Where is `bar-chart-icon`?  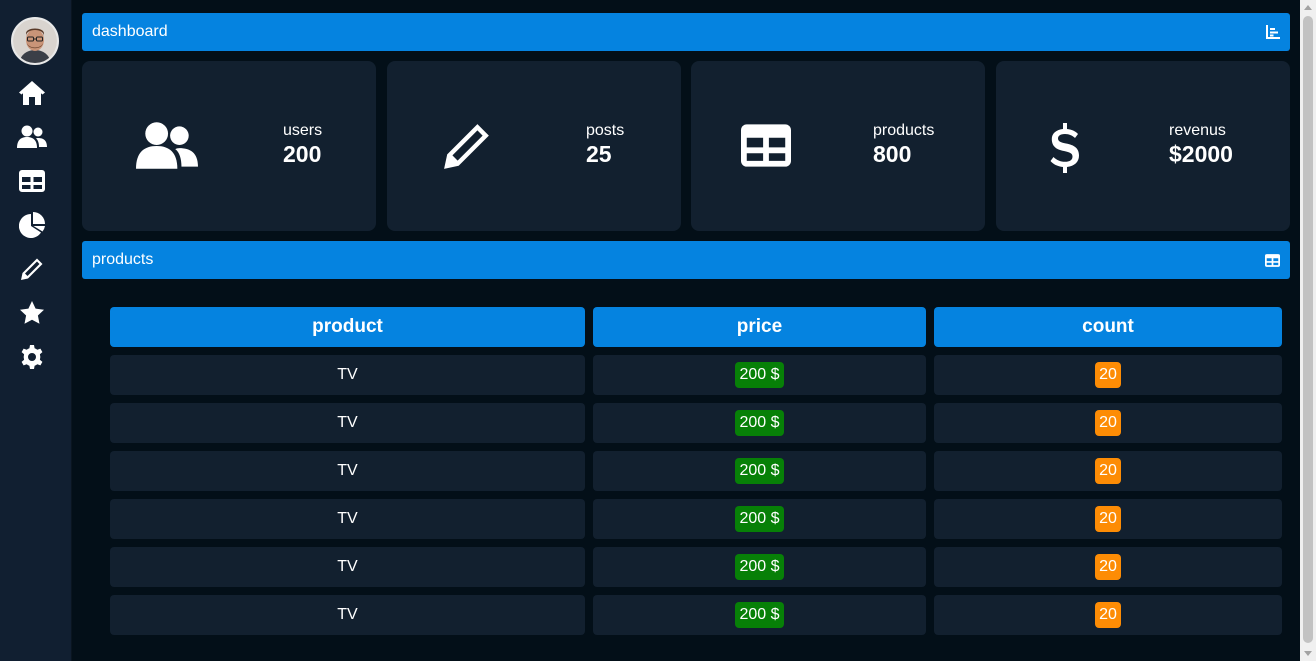
bar-chart-icon is located at coordinates (1273, 32).